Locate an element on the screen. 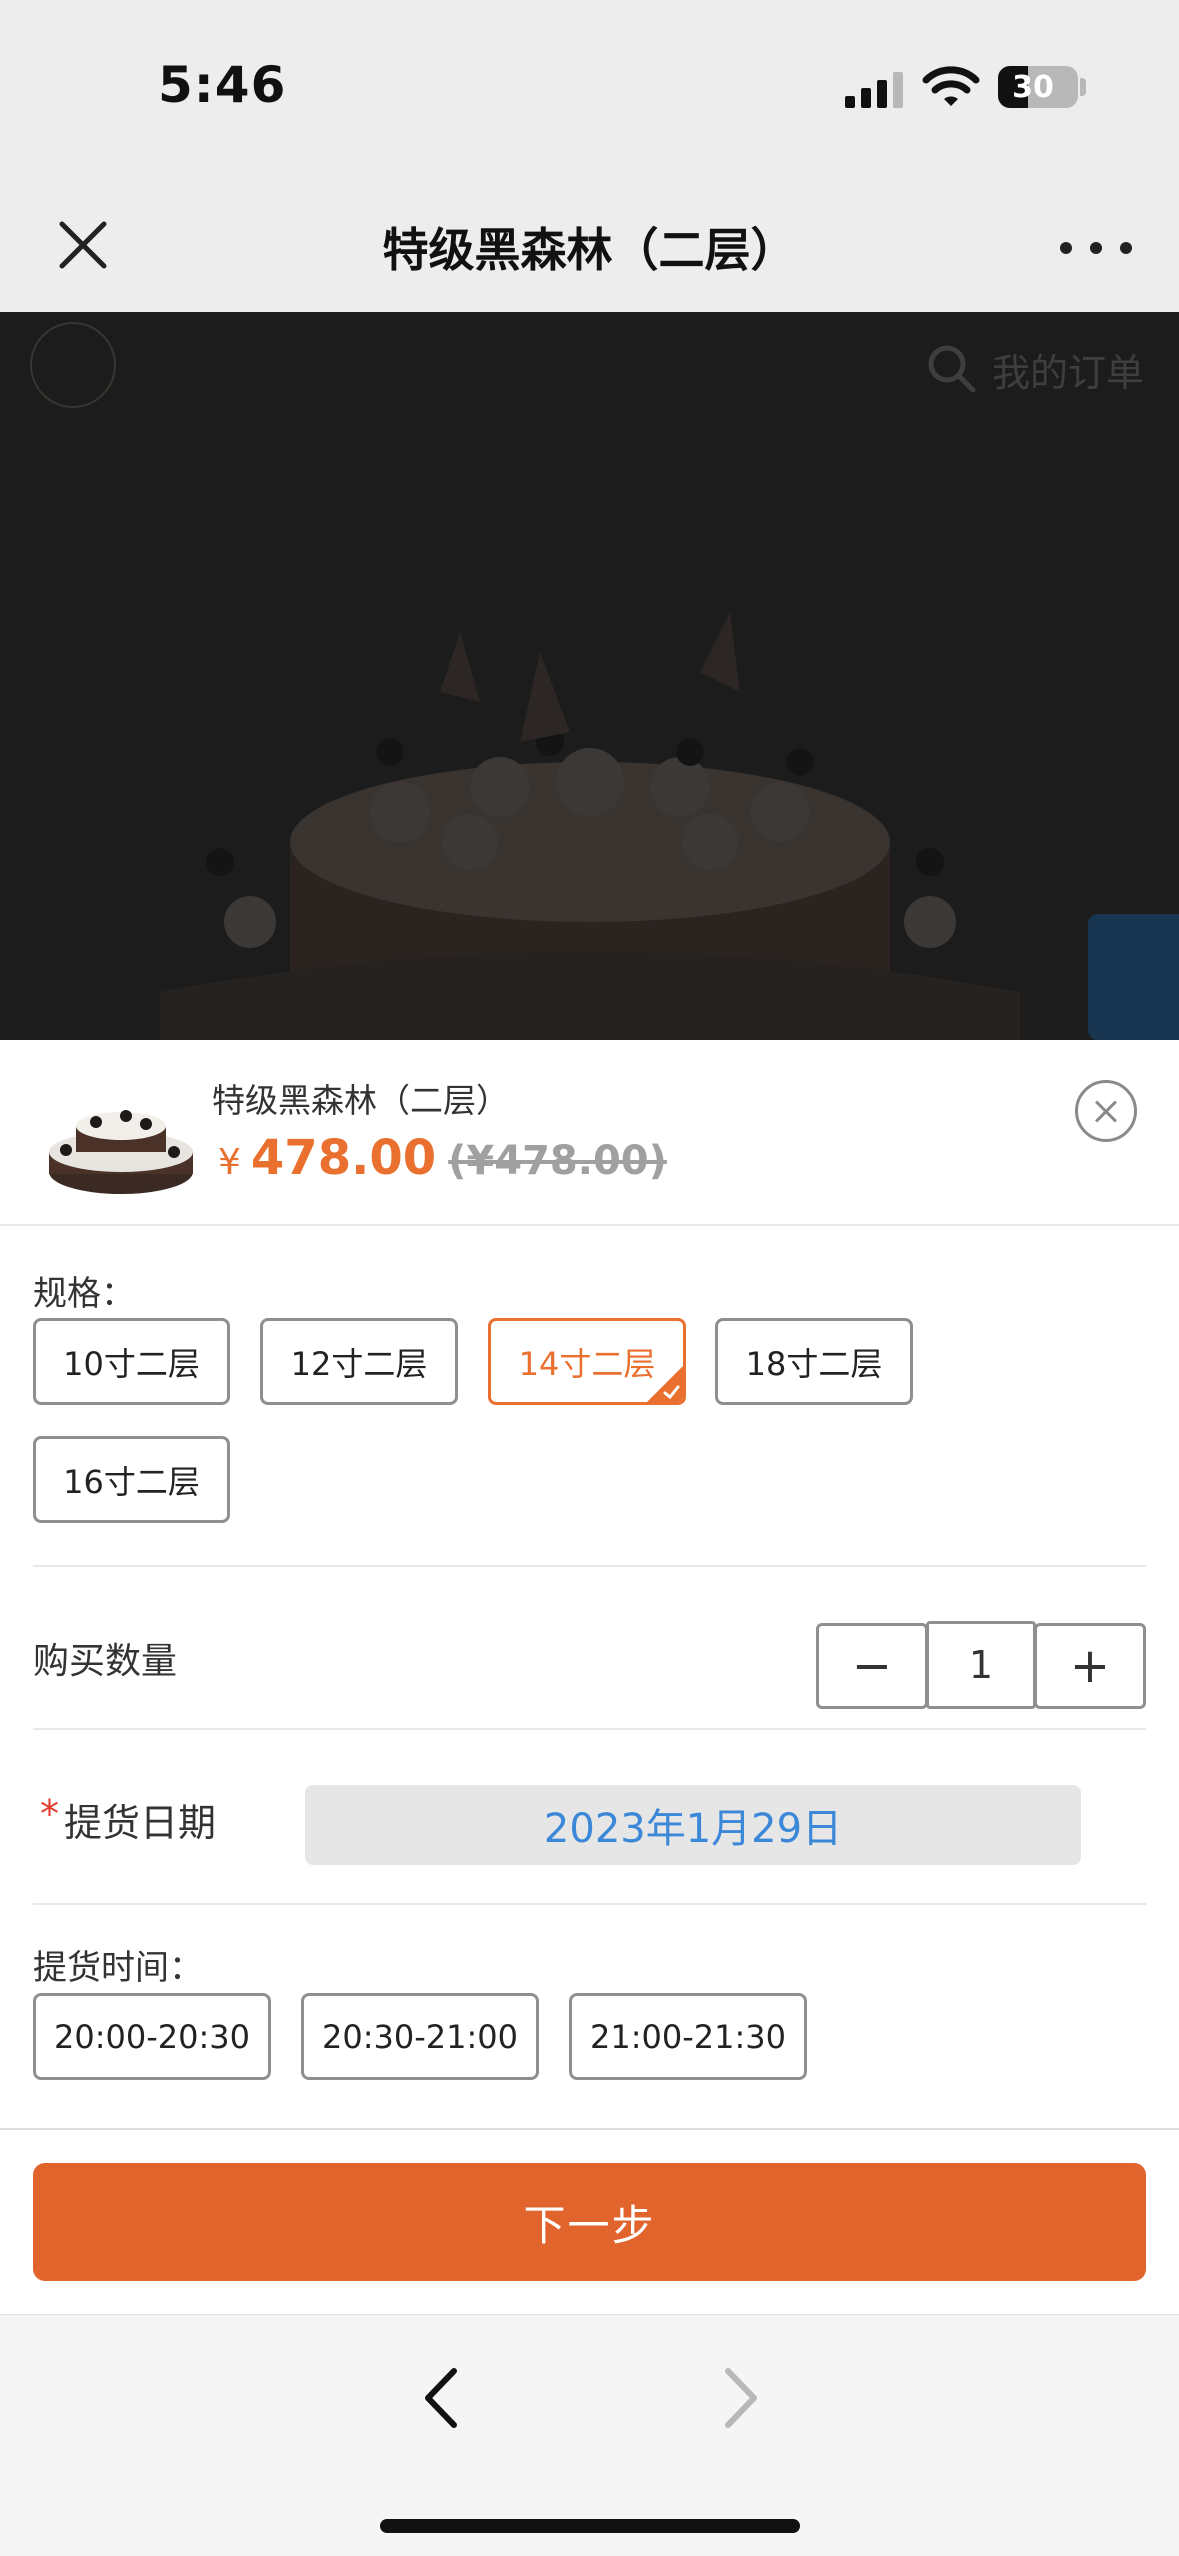  current-price: 478.00 is located at coordinates (343, 1158).